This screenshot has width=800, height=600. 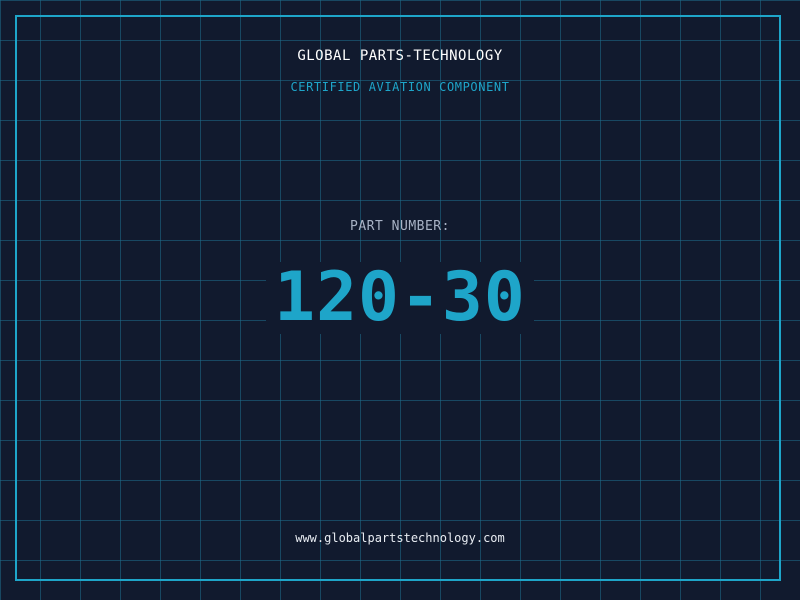 I want to click on part-number-container: 120-30, so click(x=400, y=298).